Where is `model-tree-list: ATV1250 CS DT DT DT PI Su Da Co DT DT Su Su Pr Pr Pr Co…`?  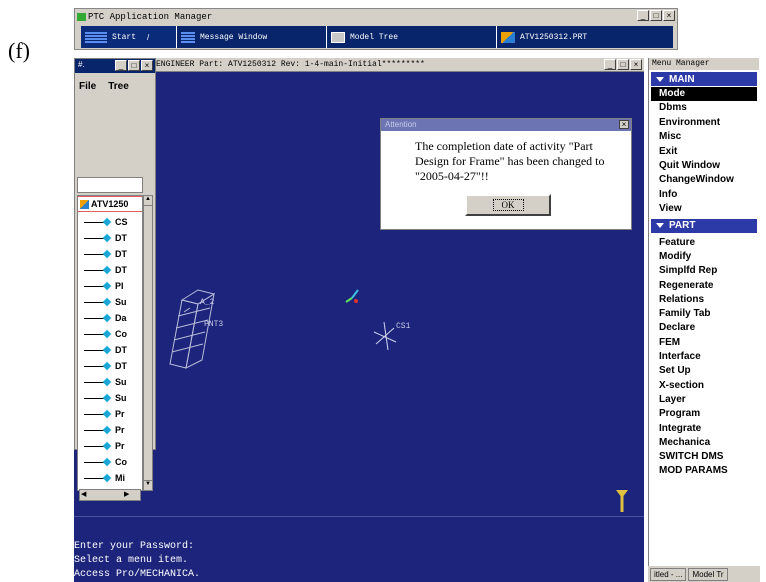
model-tree-list: ATV1250 CS DT DT DT PI Su Da Co DT DT Su Su Pr Pr Pr Co… is located at coordinates (110, 343).